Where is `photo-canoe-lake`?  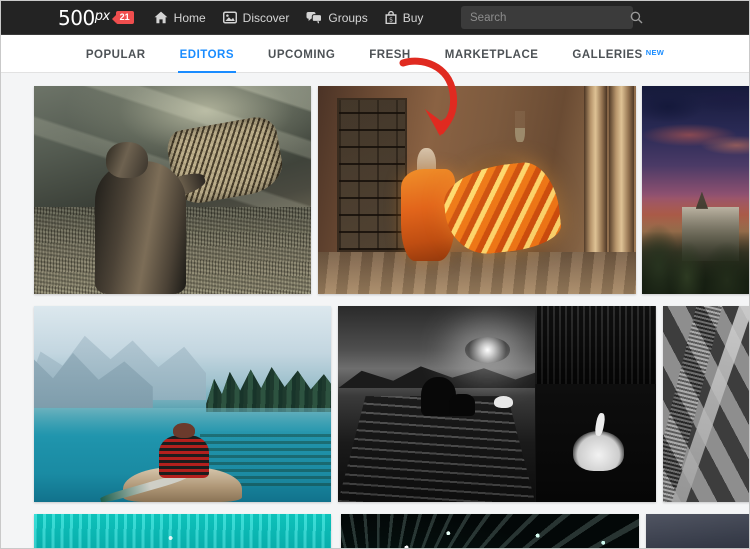 photo-canoe-lake is located at coordinates (182, 404).